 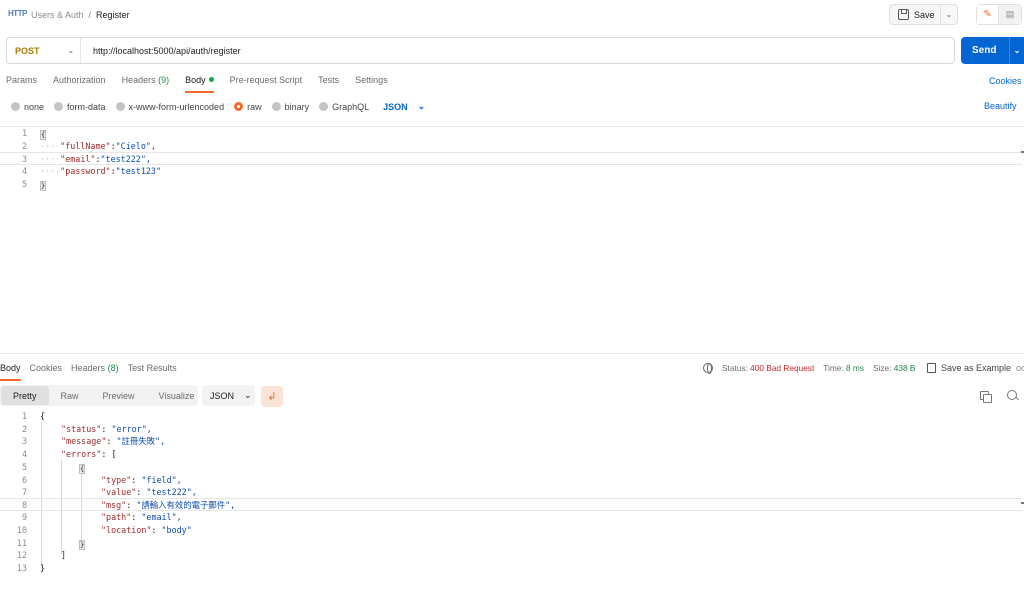 What do you see at coordinates (131, 429) in the screenshot?
I see `json-value: "error",` at bounding box center [131, 429].